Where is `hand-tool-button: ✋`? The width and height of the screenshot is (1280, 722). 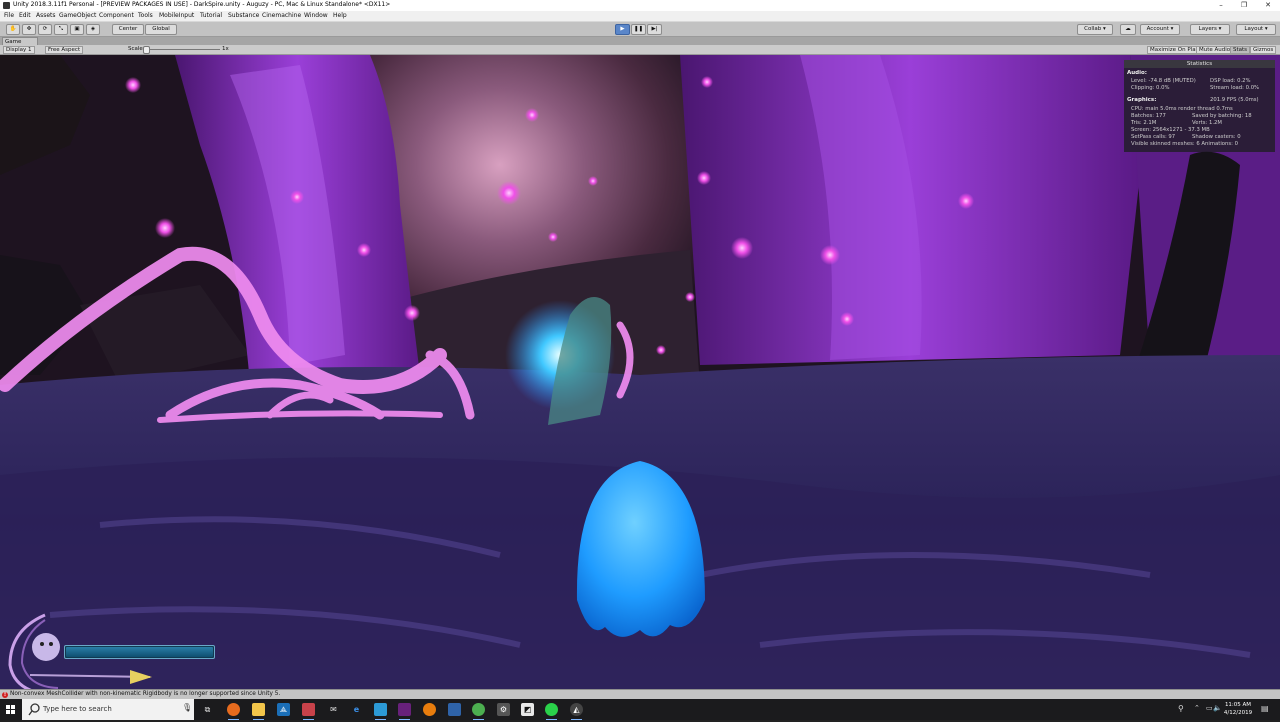
hand-tool-button: ✋ is located at coordinates (13, 29).